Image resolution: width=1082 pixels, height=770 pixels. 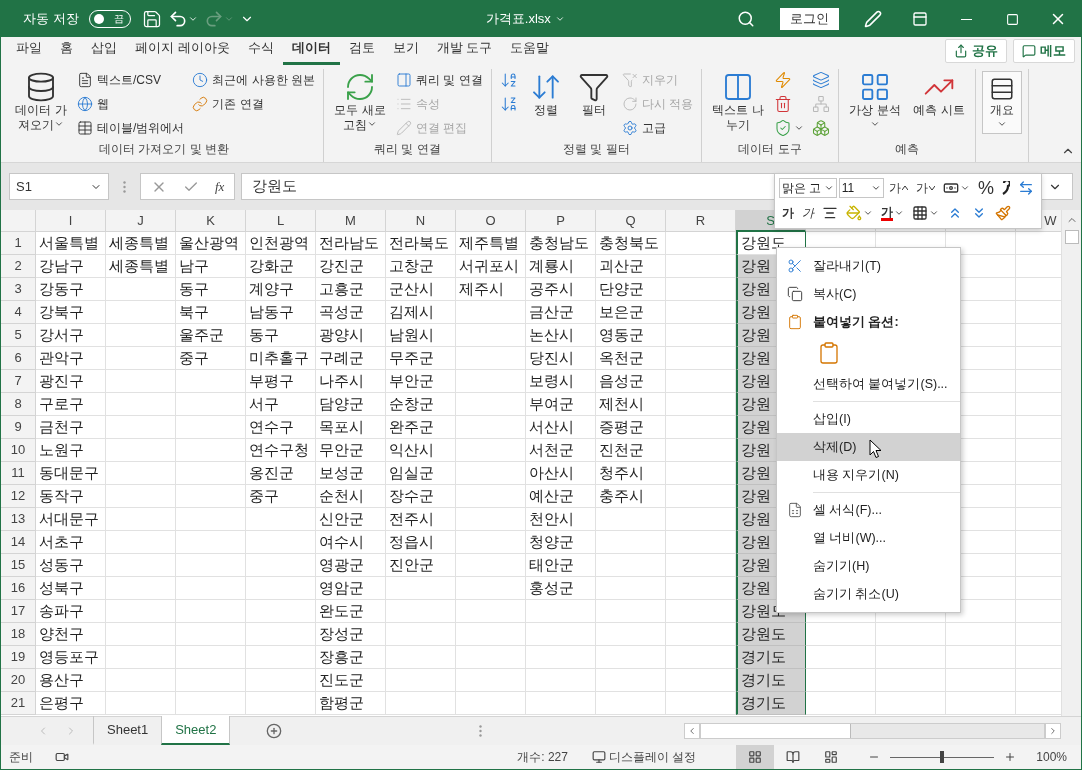 What do you see at coordinates (18, 427) in the screenshot?
I see `row-header: 9` at bounding box center [18, 427].